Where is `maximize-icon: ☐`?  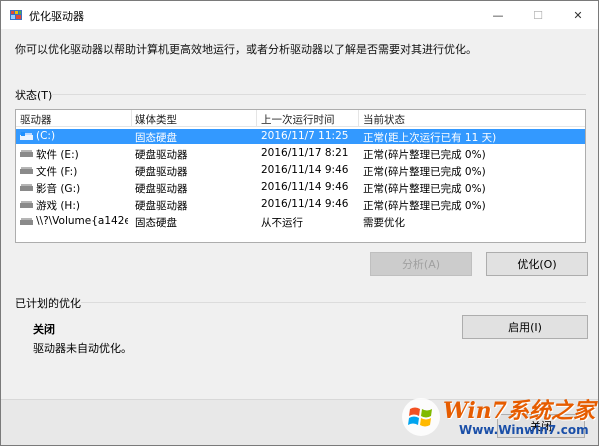
maximize-icon: ☐ is located at coordinates (538, 15).